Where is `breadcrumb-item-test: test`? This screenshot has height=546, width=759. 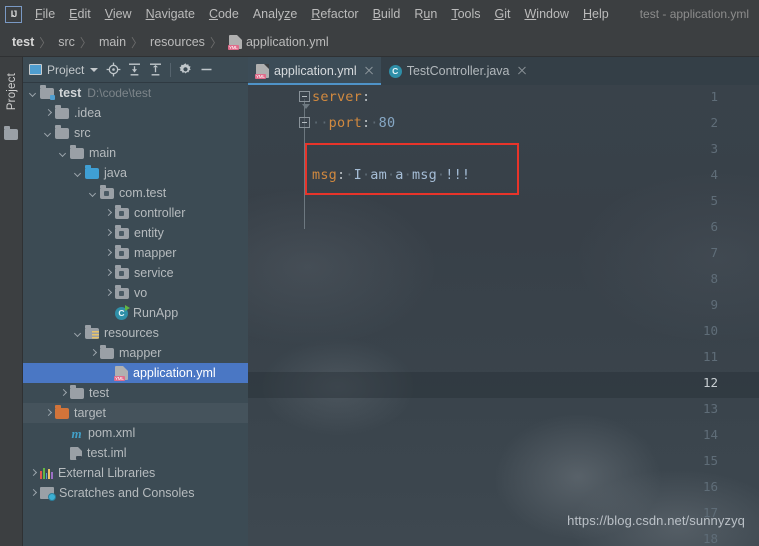 breadcrumb-item-test: test is located at coordinates (23, 42).